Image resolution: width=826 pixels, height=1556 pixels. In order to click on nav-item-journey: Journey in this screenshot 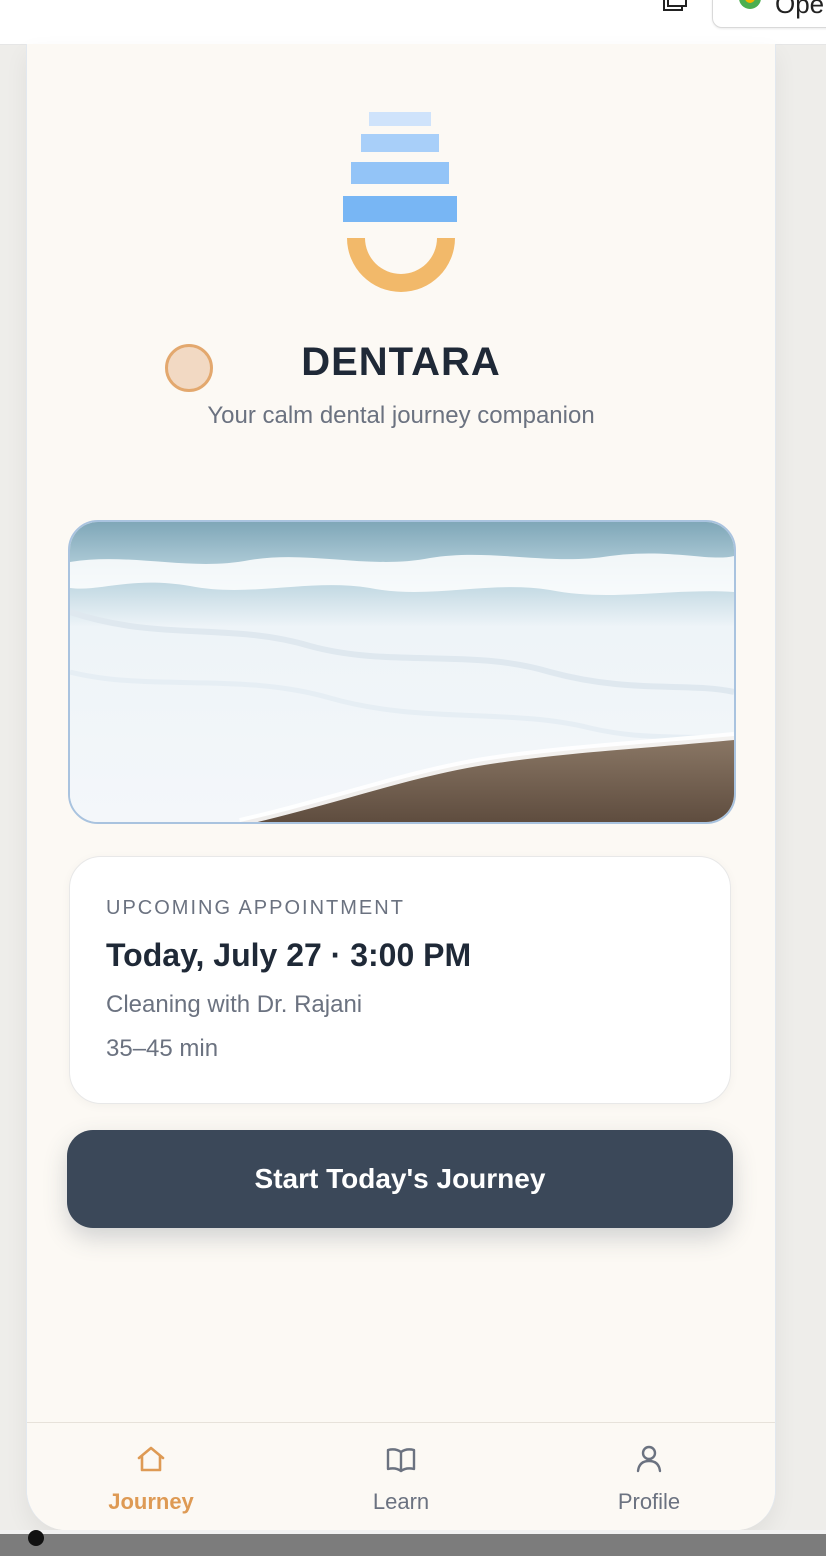, I will do `click(151, 1473)`.